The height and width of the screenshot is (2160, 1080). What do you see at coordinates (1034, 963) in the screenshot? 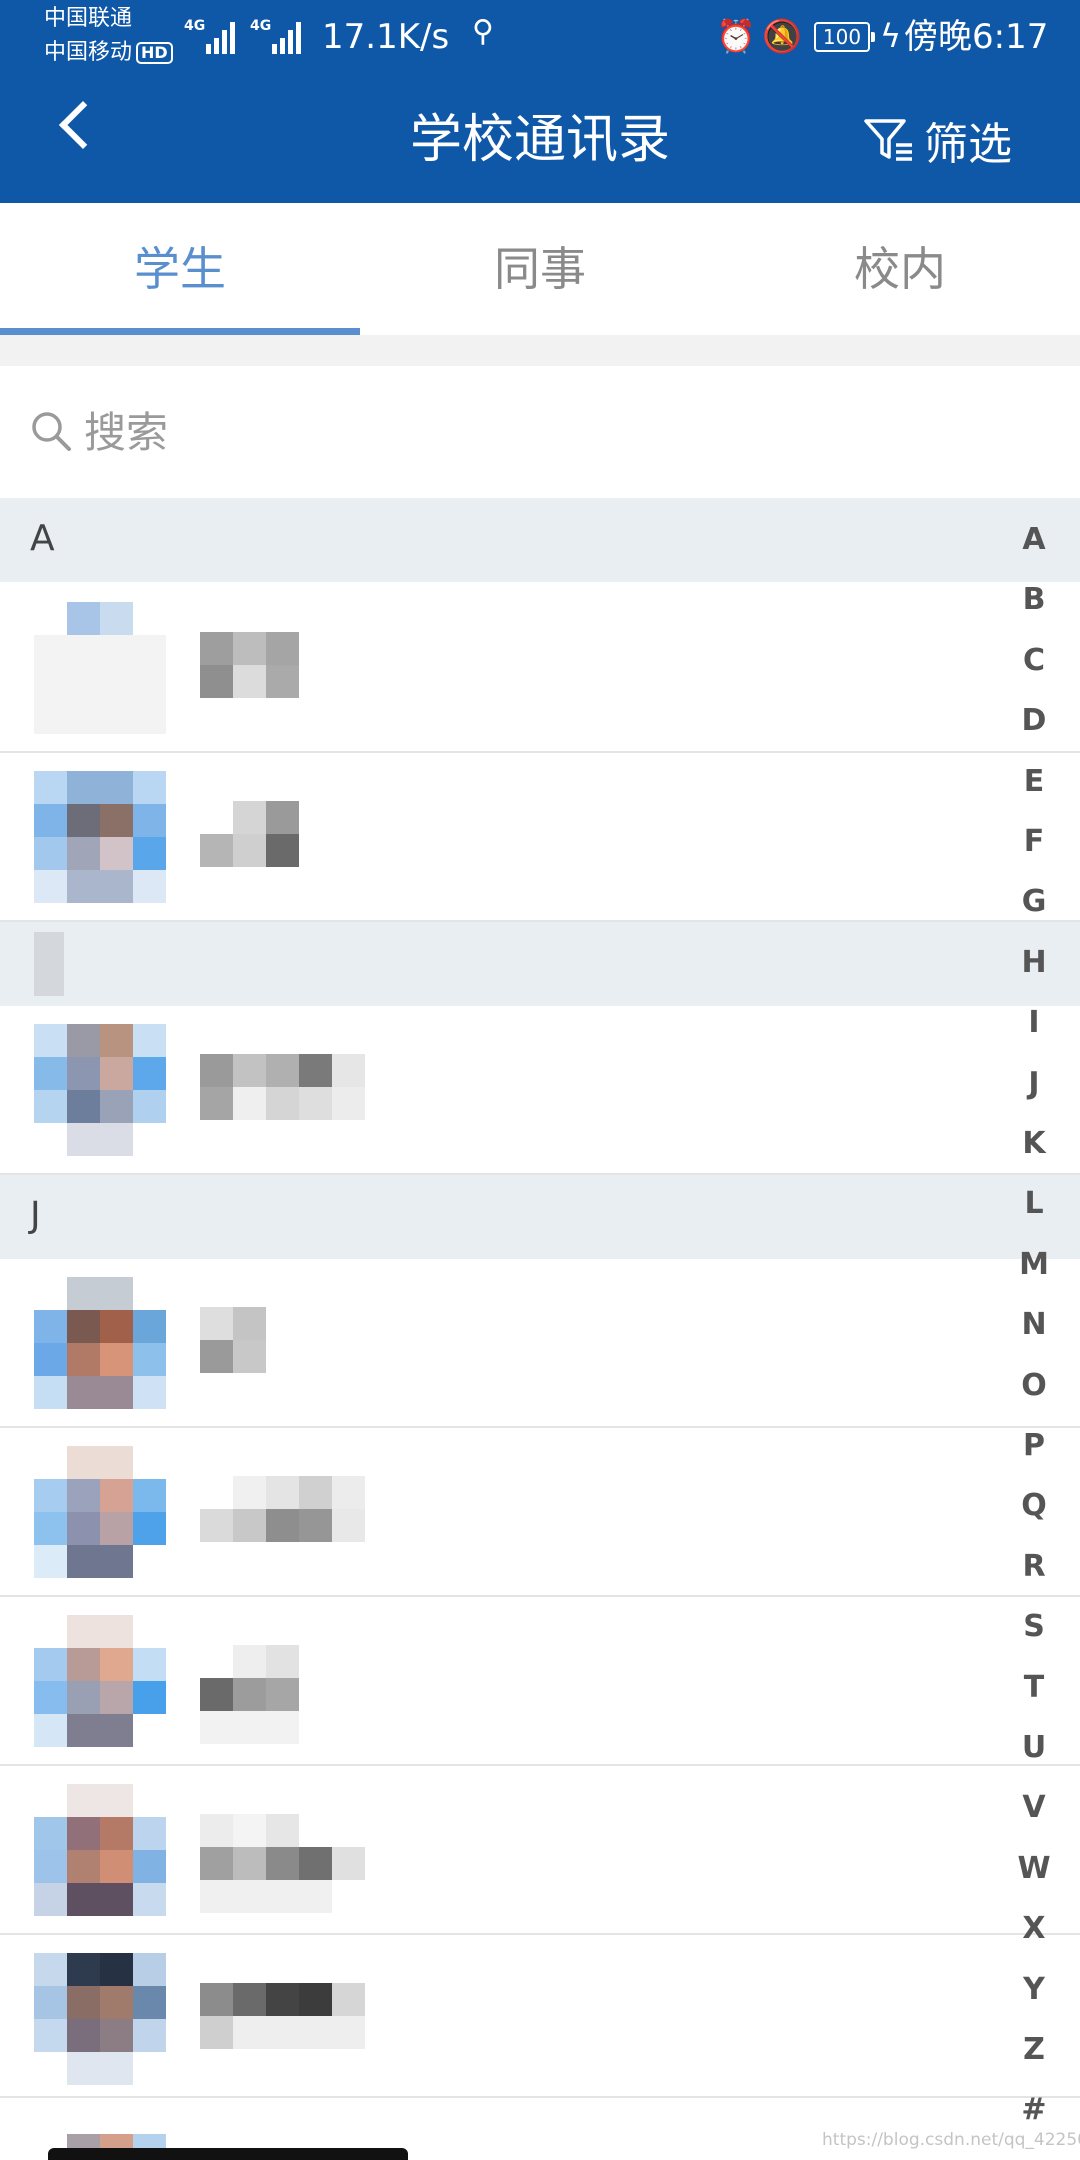
I see `index-letter-h: H` at bounding box center [1034, 963].